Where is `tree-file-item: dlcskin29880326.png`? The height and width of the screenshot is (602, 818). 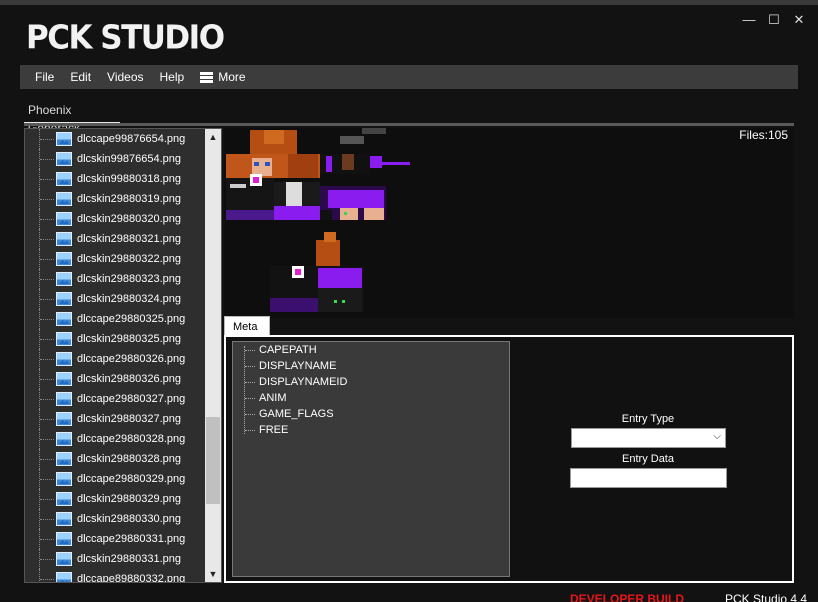 tree-file-item: dlcskin29880326.png is located at coordinates (123, 379).